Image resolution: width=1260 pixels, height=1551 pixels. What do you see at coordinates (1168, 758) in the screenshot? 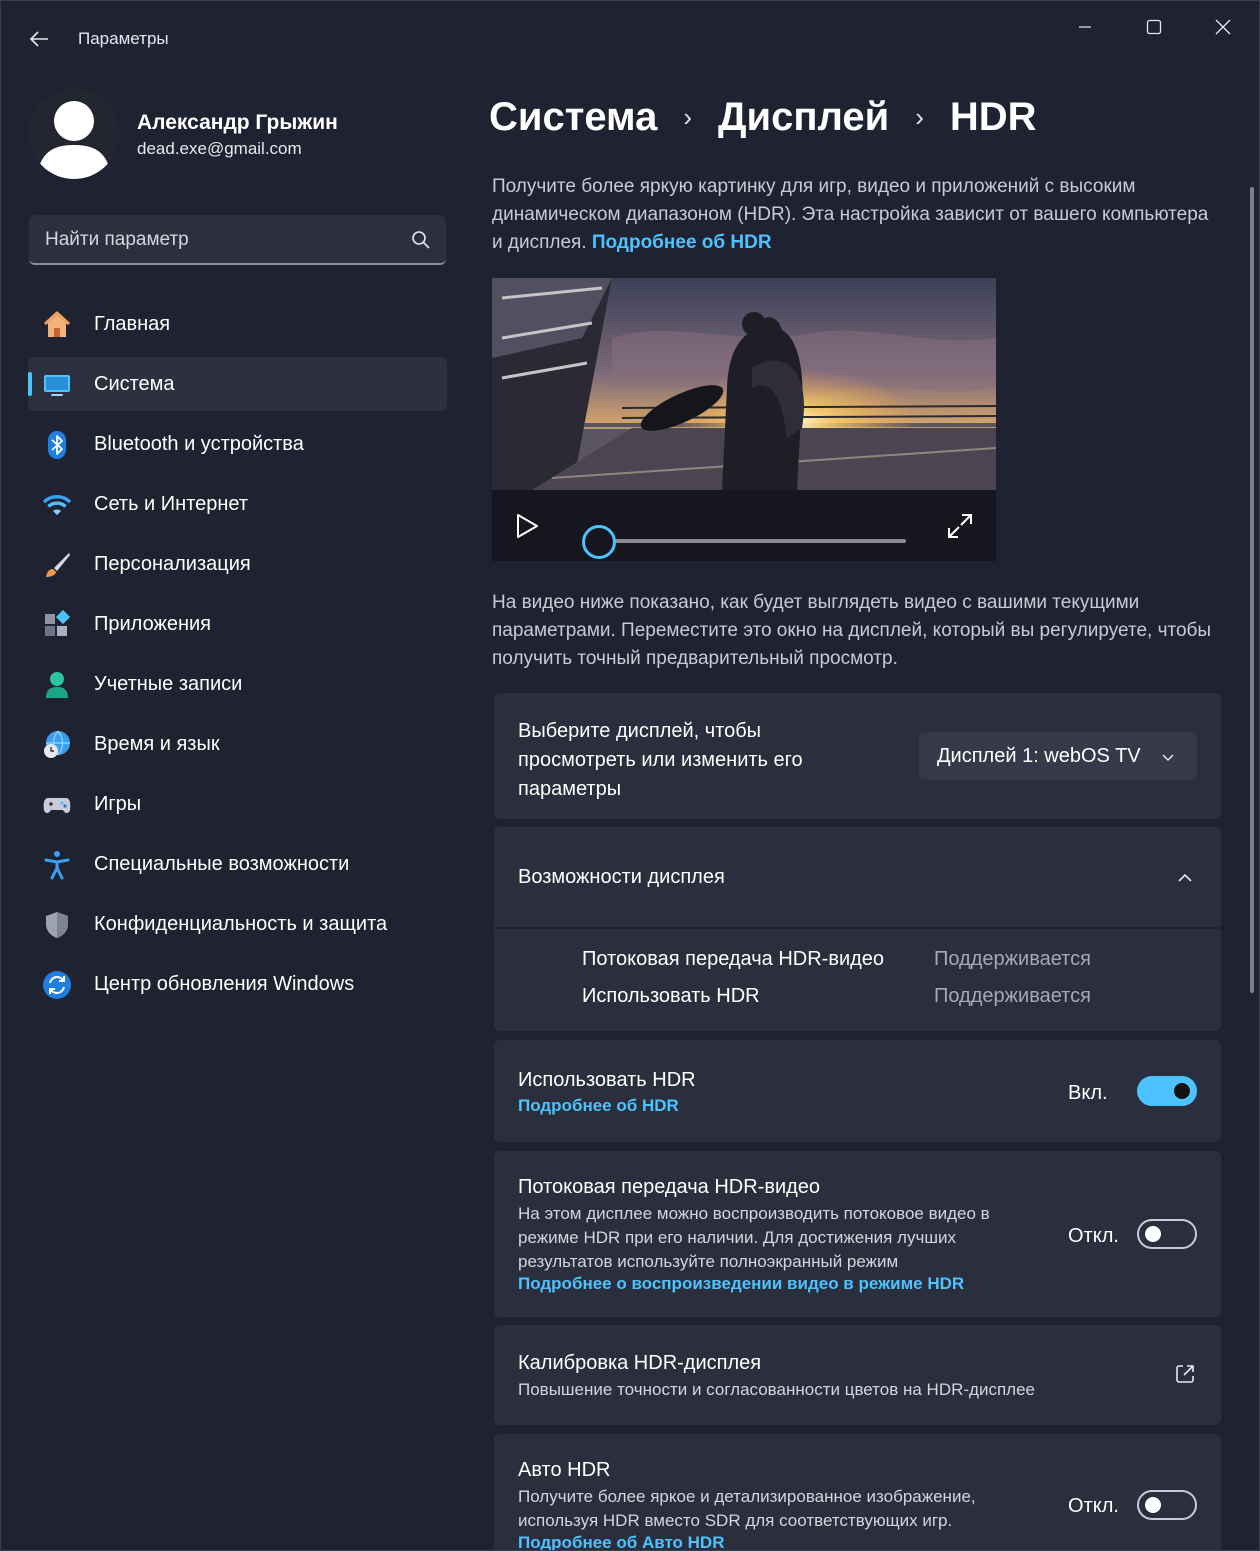
I see `chevron-down-icon` at bounding box center [1168, 758].